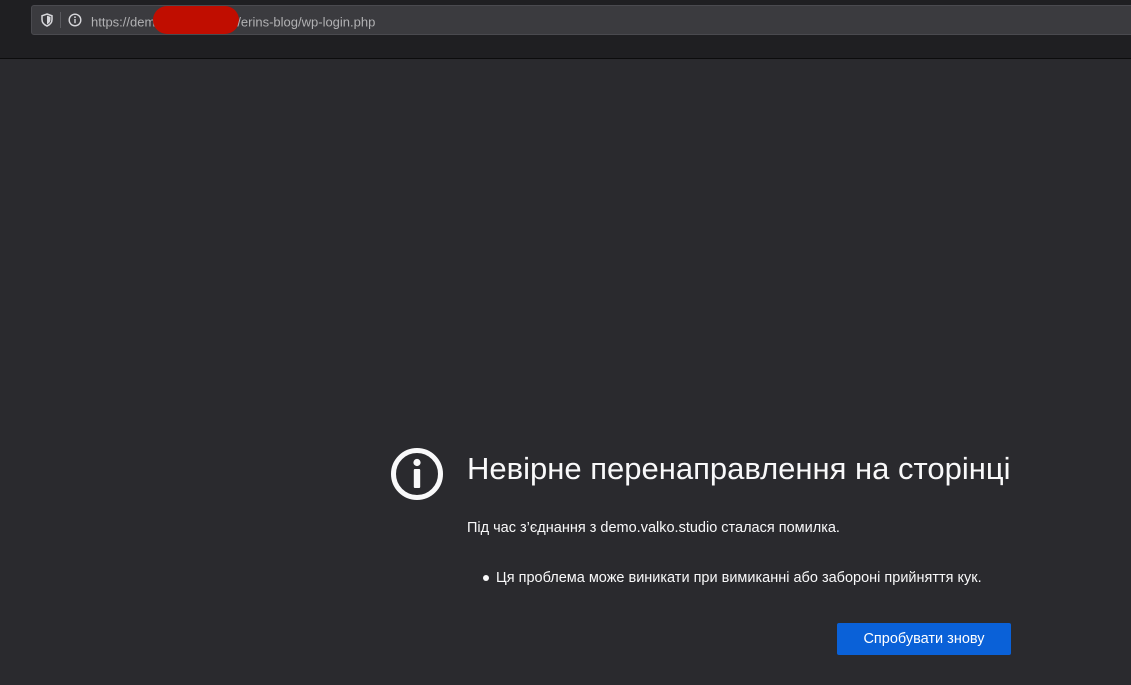 Image resolution: width=1131 pixels, height=685 pixels. What do you see at coordinates (739, 468) in the screenshot?
I see `error-title: Невірне перенаправлення на сторінці` at bounding box center [739, 468].